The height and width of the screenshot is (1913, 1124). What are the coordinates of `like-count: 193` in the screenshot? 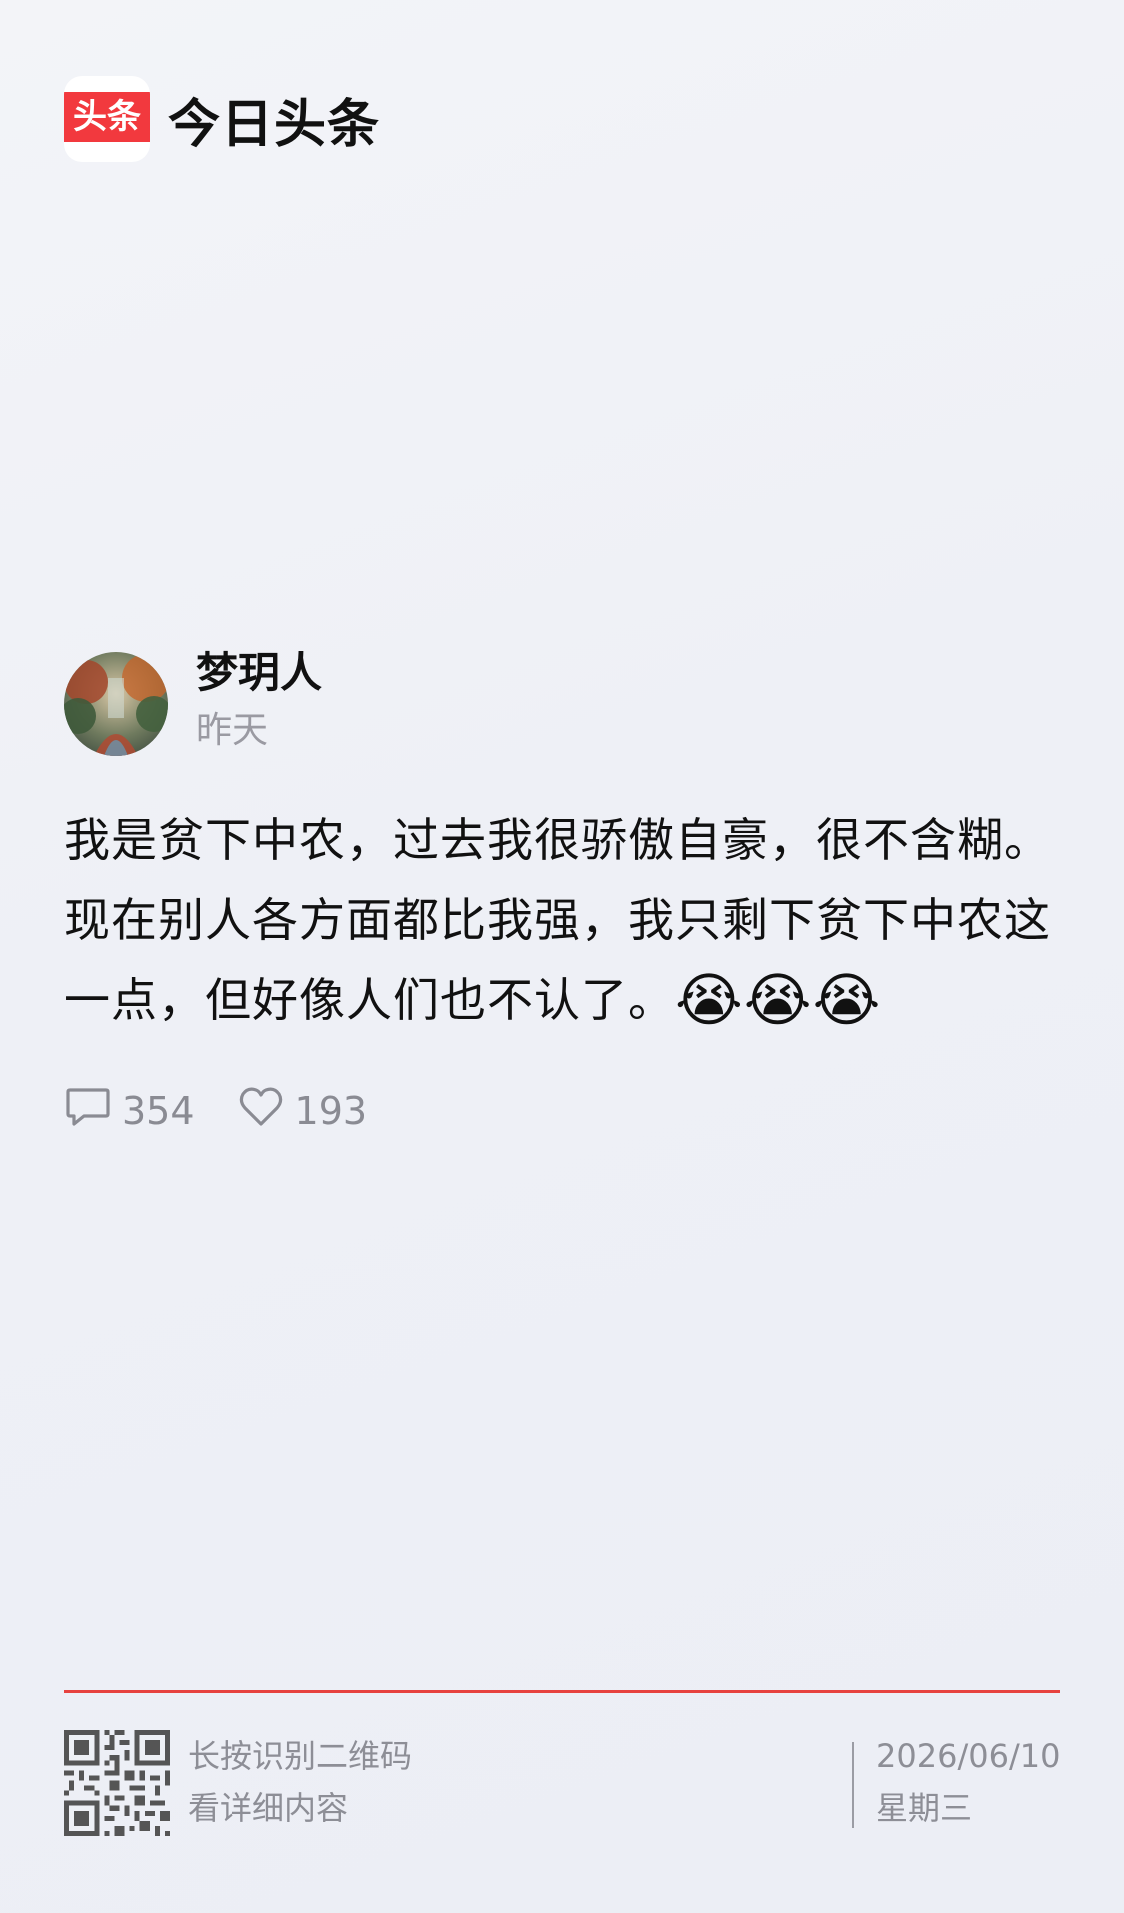 It's located at (331, 1110).